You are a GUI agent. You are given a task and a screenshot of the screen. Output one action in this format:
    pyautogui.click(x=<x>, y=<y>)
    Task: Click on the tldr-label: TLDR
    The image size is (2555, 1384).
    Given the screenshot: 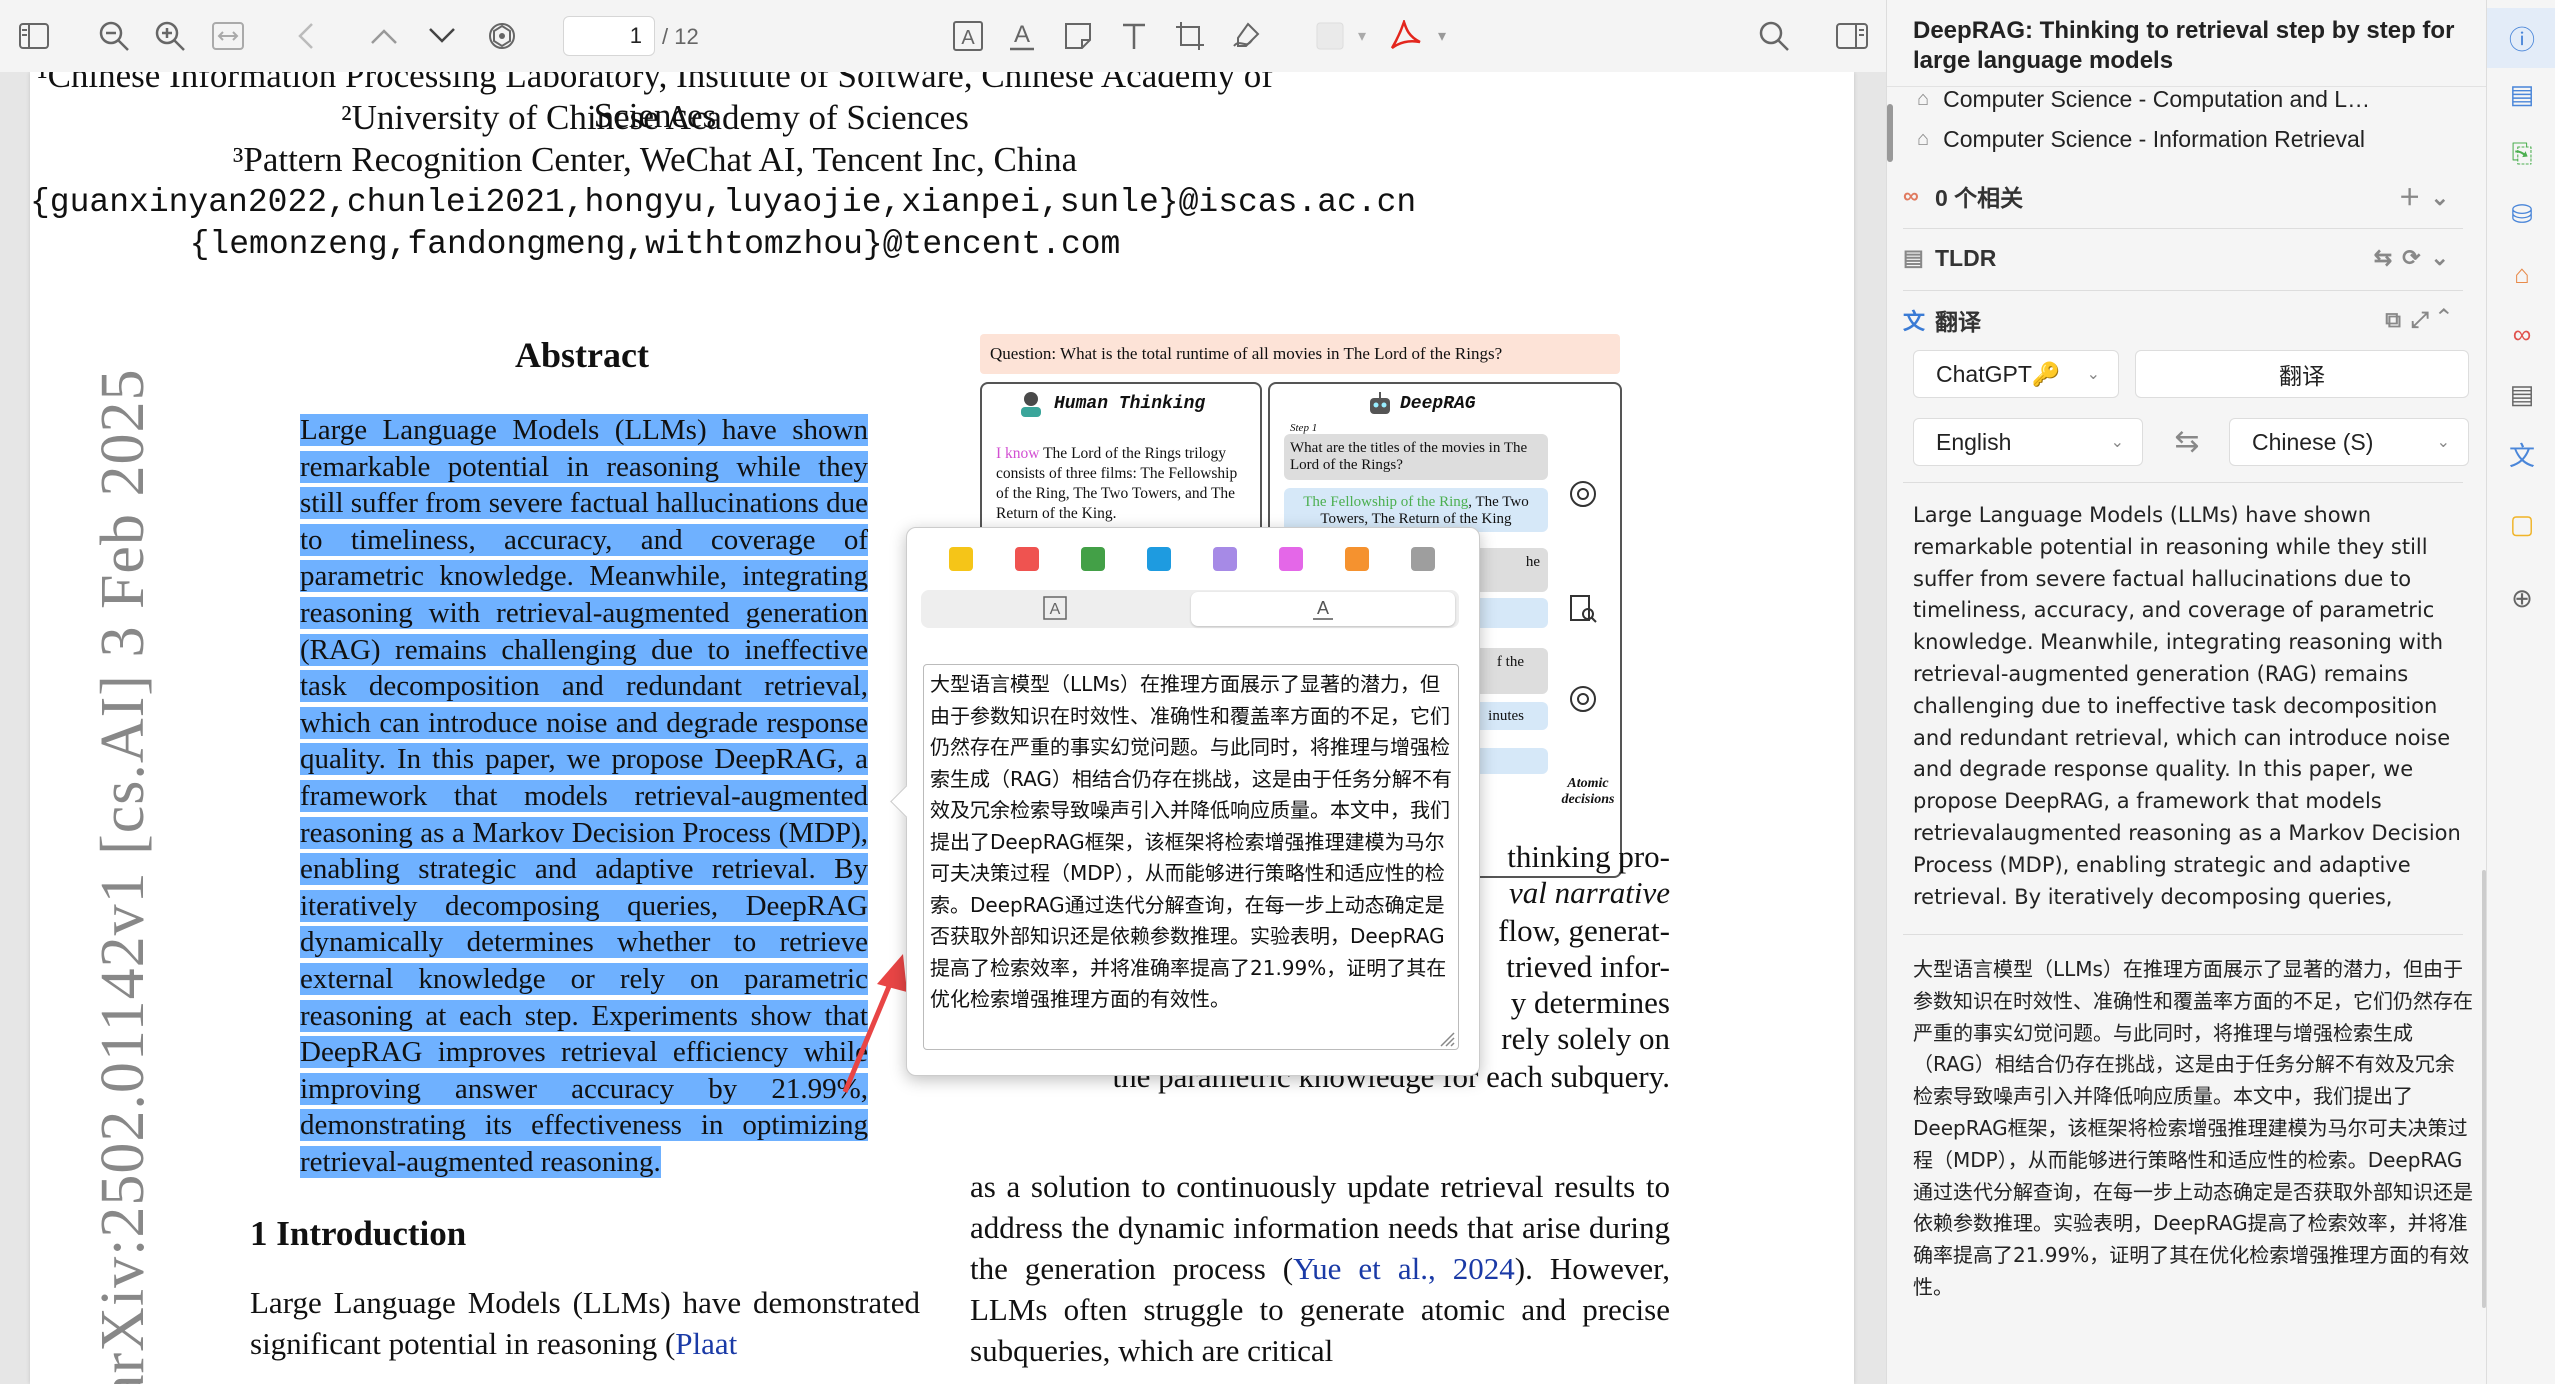 What is the action you would take?
    pyautogui.click(x=1966, y=257)
    